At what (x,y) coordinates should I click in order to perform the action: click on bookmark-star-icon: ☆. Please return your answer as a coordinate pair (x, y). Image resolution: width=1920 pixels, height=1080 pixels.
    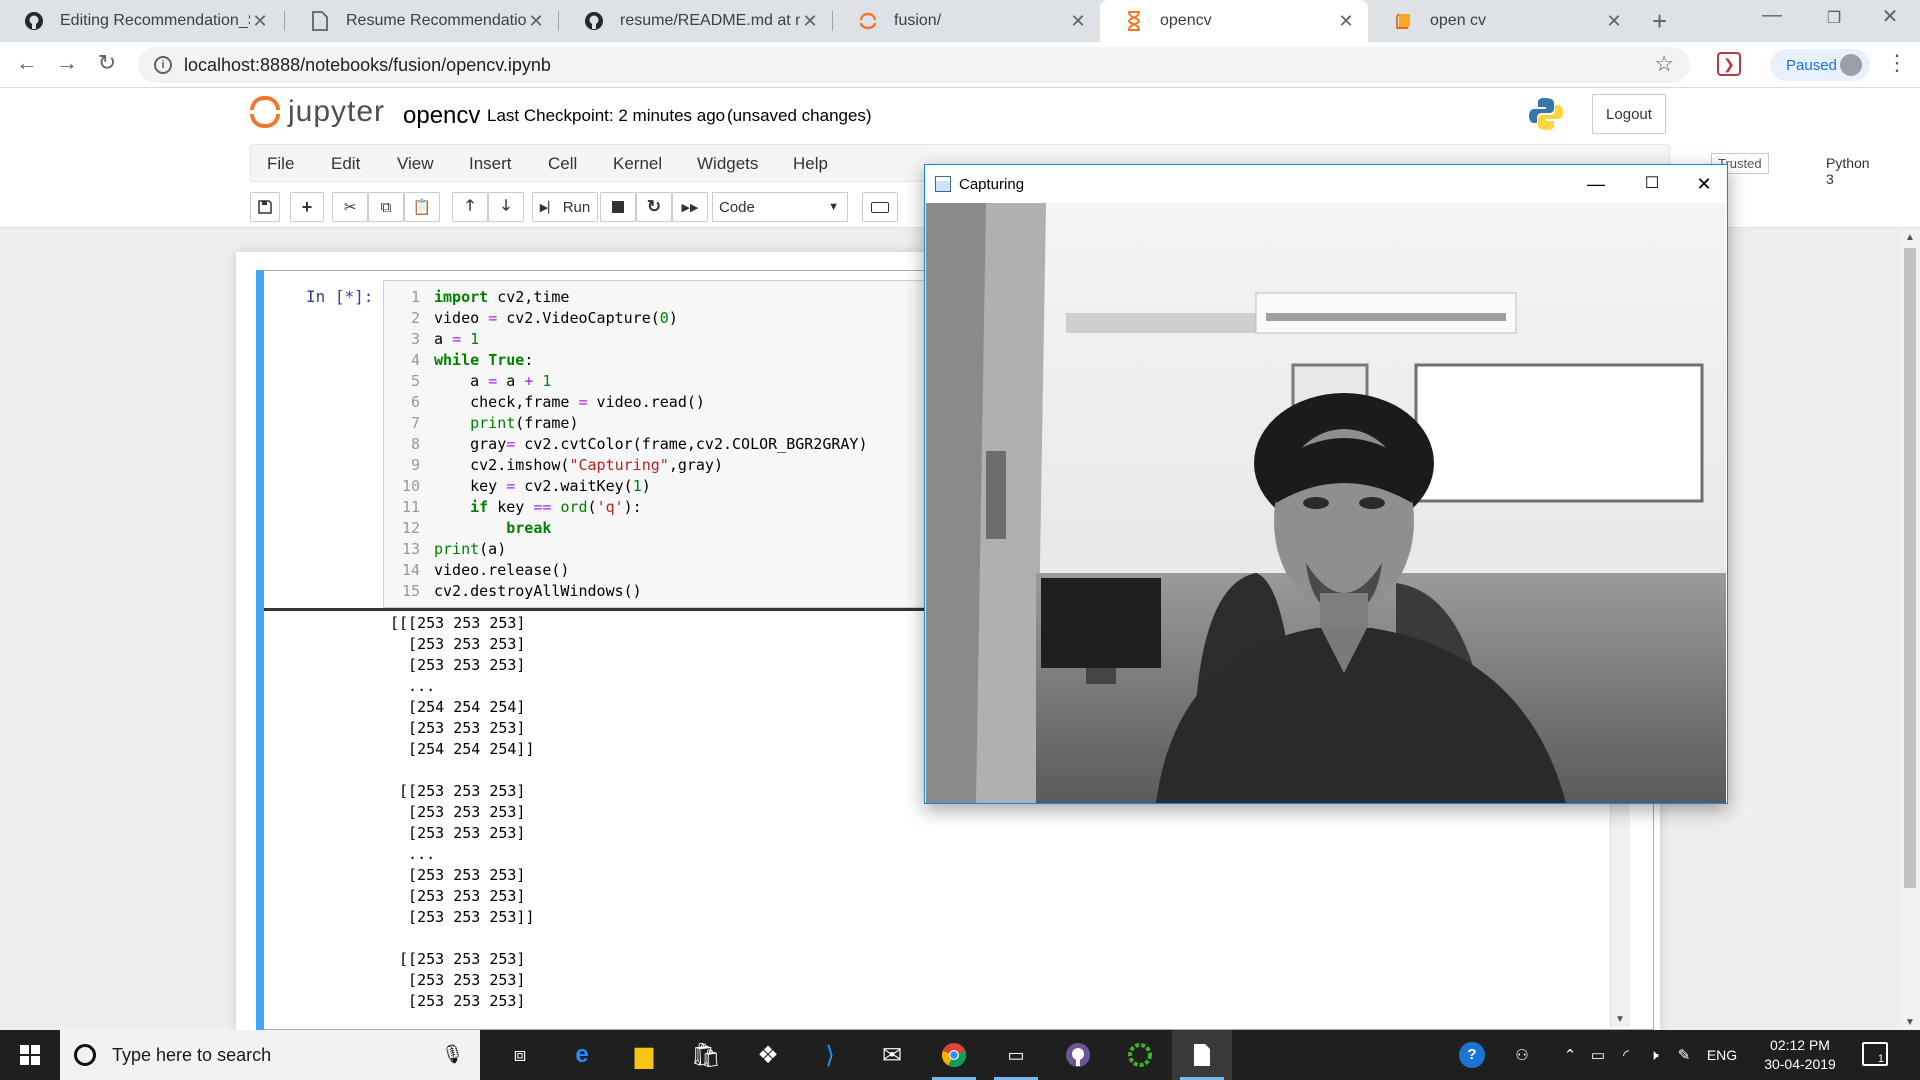
    Looking at the image, I should click on (1664, 64).